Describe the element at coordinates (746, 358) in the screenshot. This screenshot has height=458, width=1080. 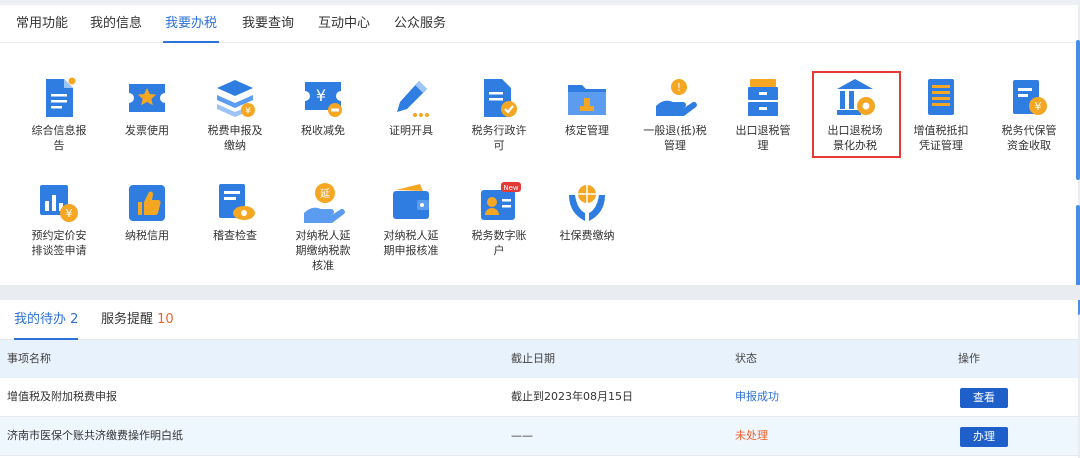
I see `col-status: 状态` at that location.